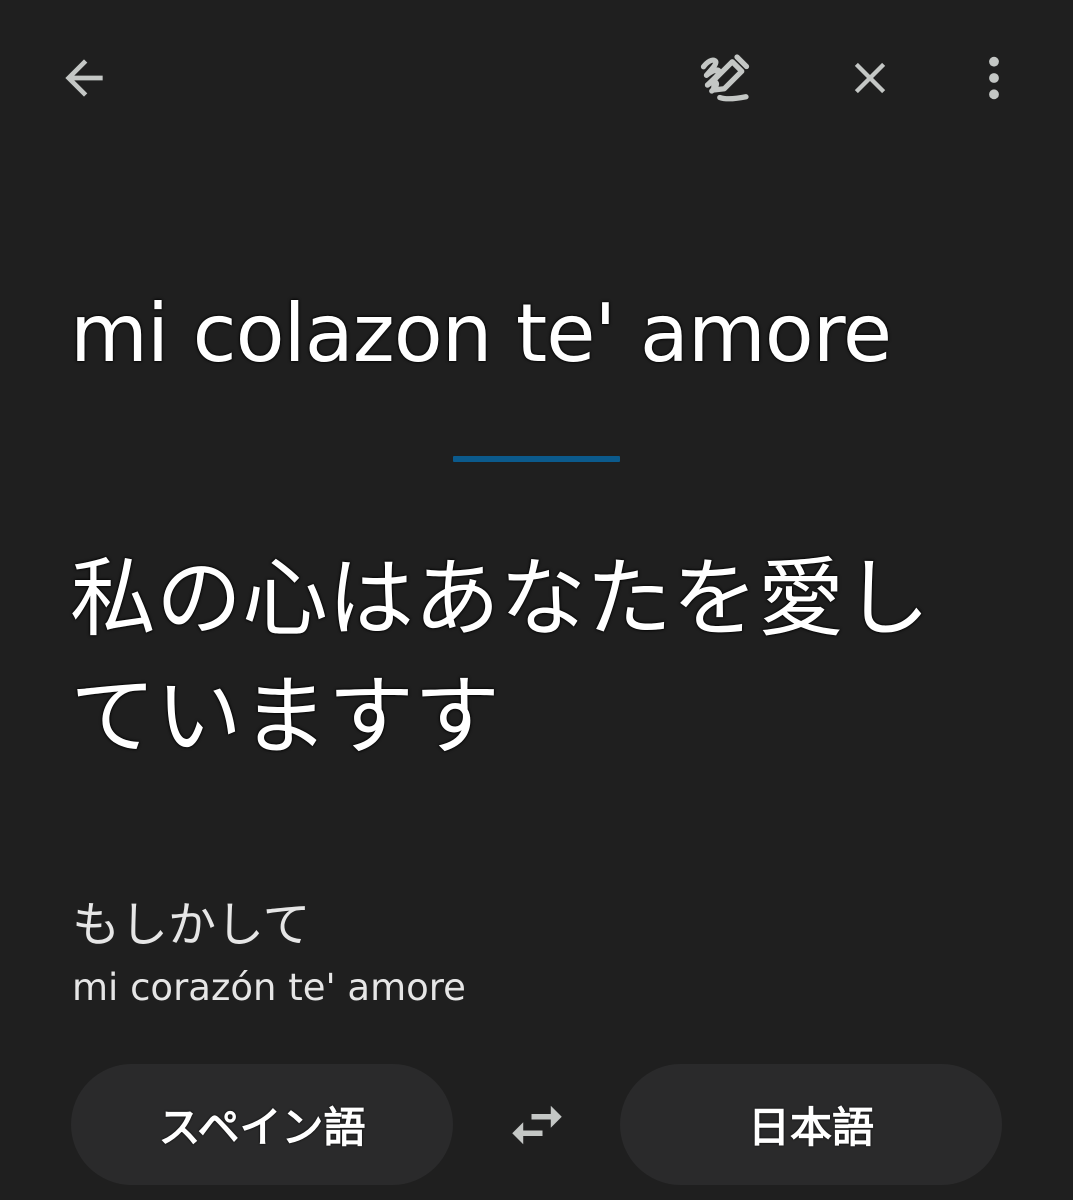  I want to click on swap-horiz-icon, so click(537, 1125).